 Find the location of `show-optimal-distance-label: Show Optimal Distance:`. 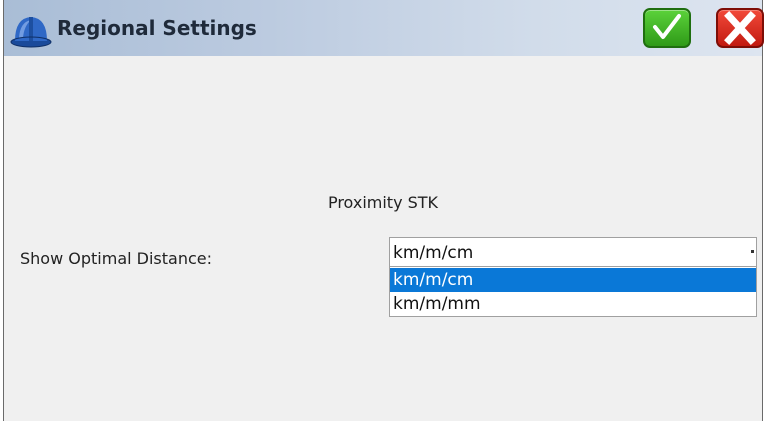

show-optimal-distance-label: Show Optimal Distance: is located at coordinates (116, 258).